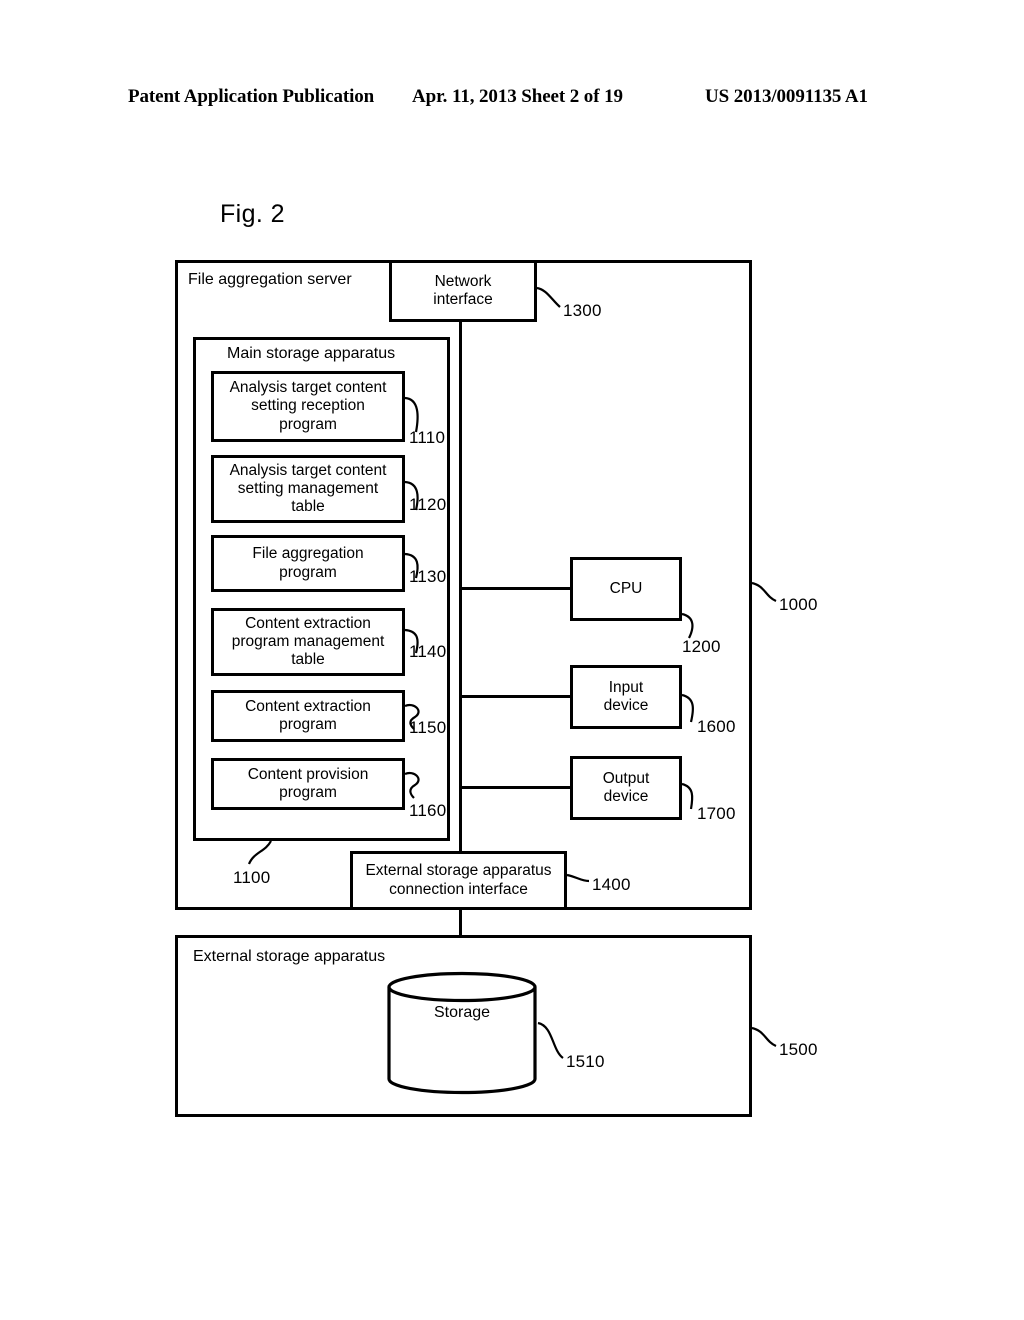 Image resolution: width=1024 pixels, height=1320 pixels. Describe the element at coordinates (308, 783) in the screenshot. I see `program-label-1160: Content provision program` at that location.